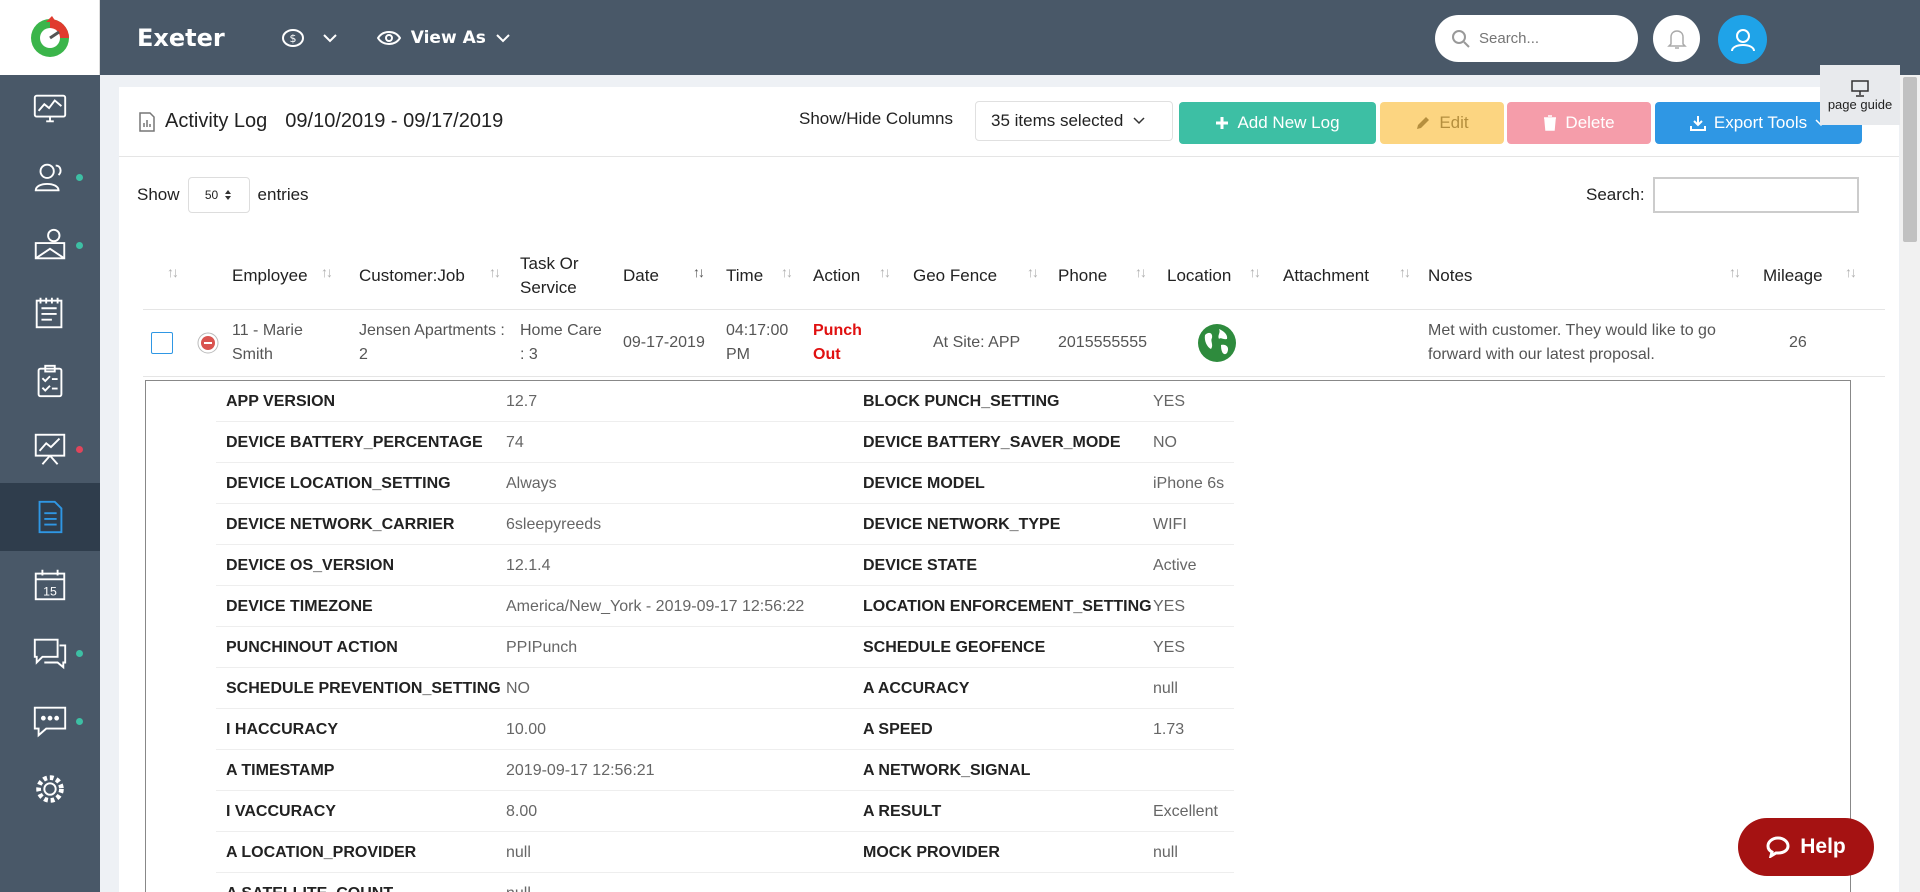  I want to click on entries-control: Show 50 entries, so click(223, 195).